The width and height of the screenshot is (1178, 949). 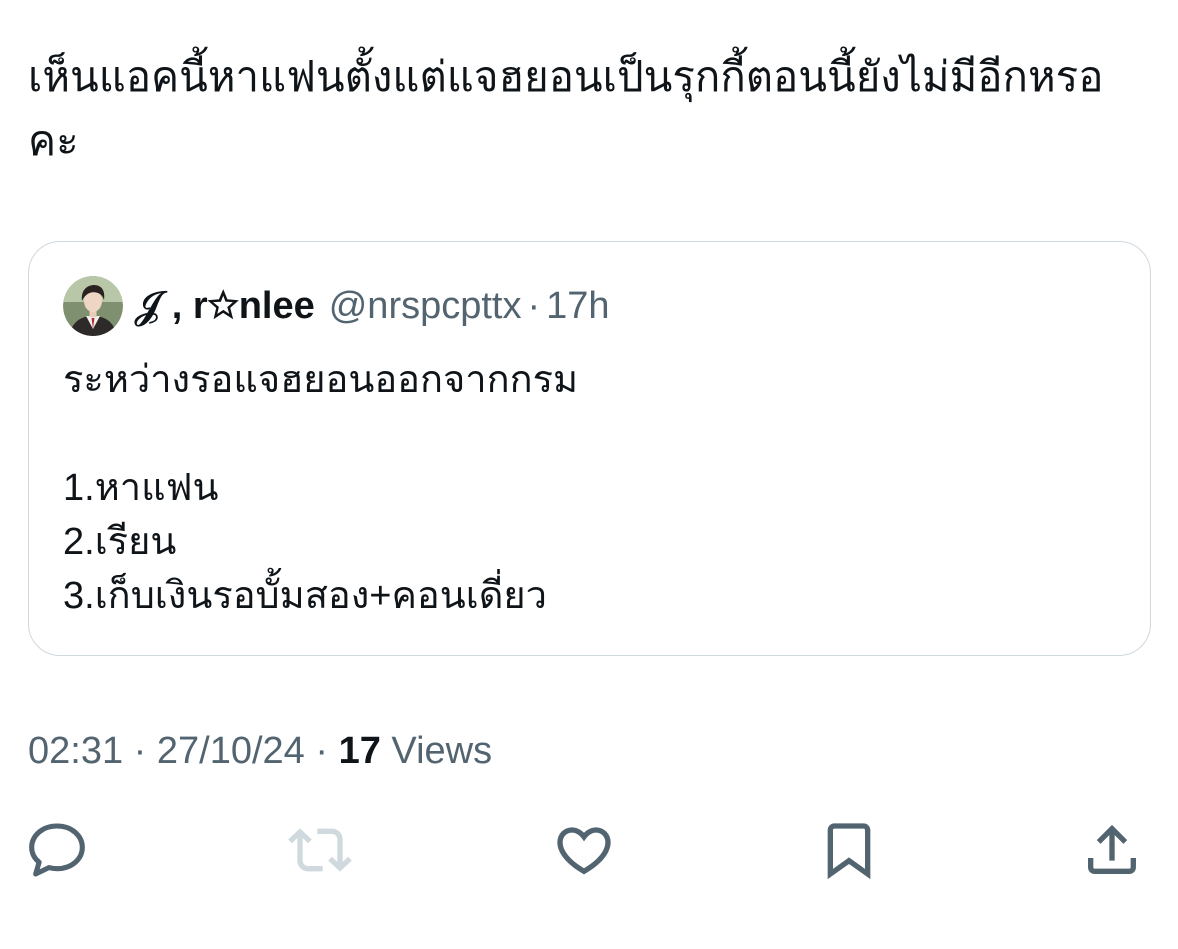 What do you see at coordinates (442, 751) in the screenshot?
I see `views-label: Views` at bounding box center [442, 751].